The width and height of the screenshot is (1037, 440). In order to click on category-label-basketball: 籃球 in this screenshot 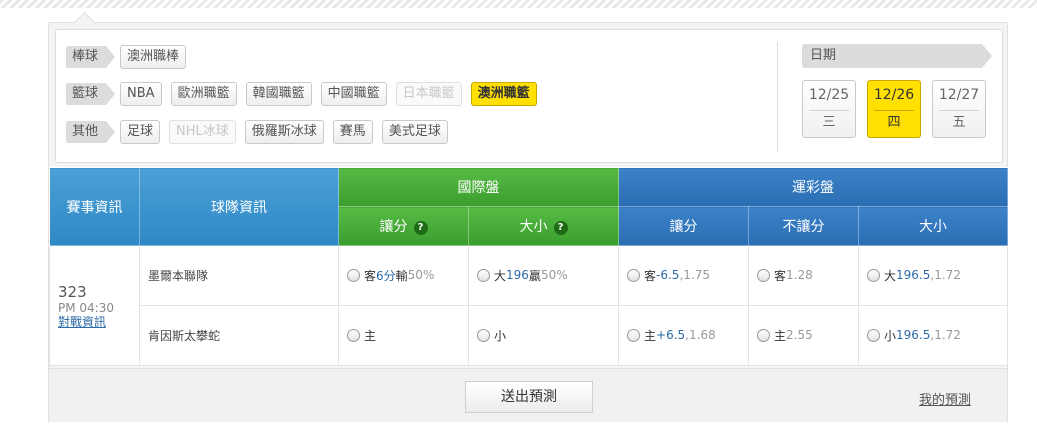, I will do `click(91, 94)`.